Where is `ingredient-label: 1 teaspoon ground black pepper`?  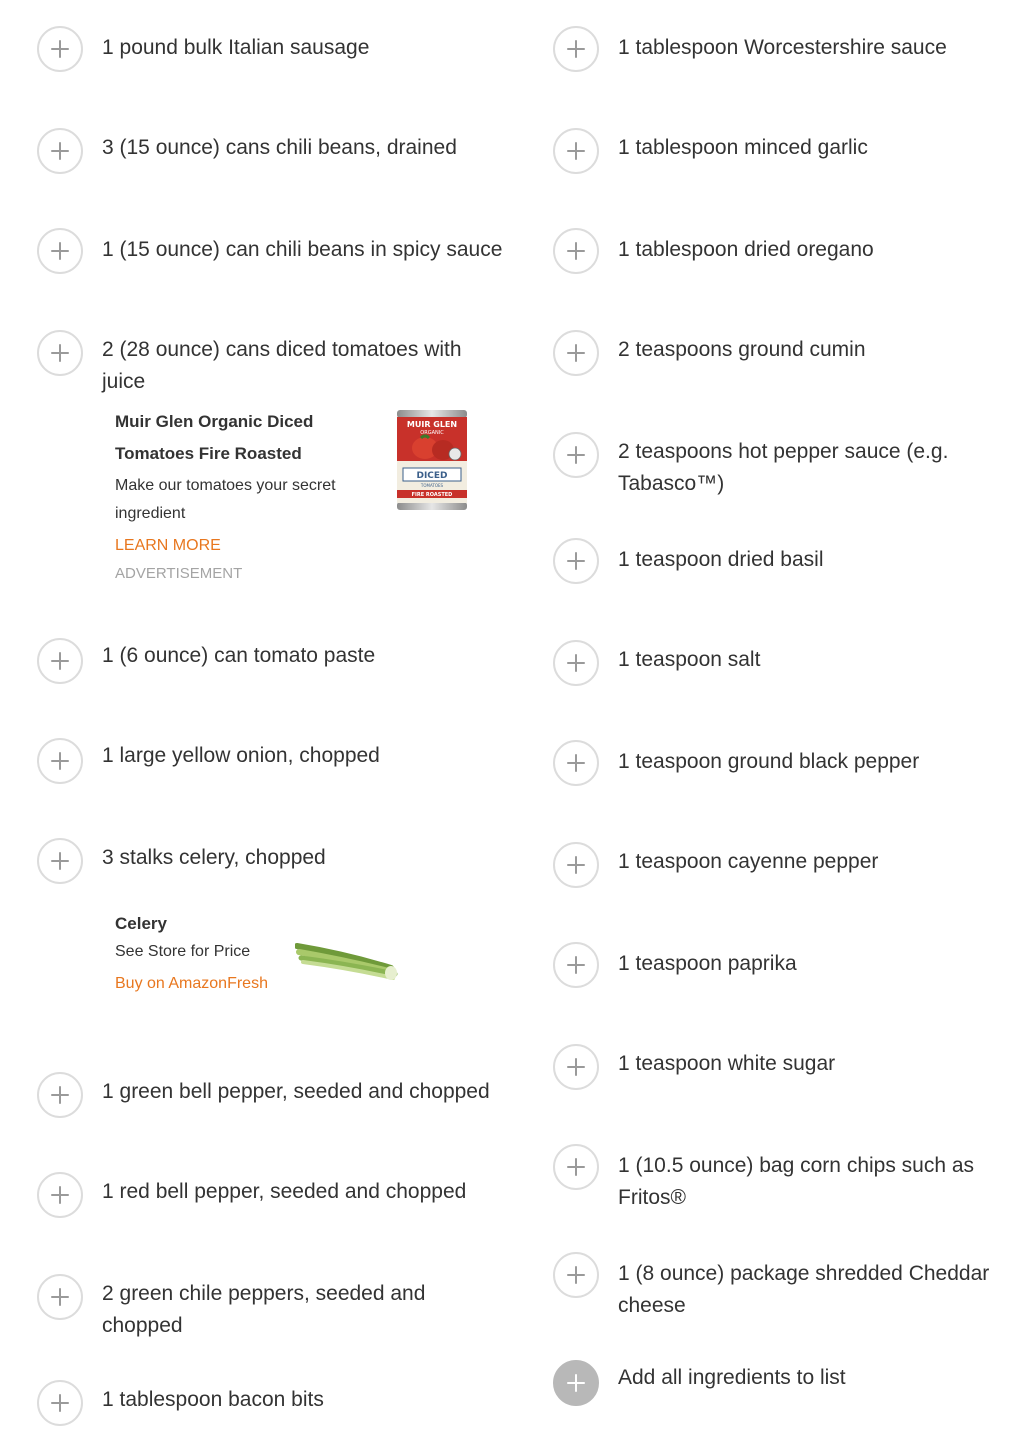
ingredient-label: 1 teaspoon ground black pepper is located at coordinates (769, 761).